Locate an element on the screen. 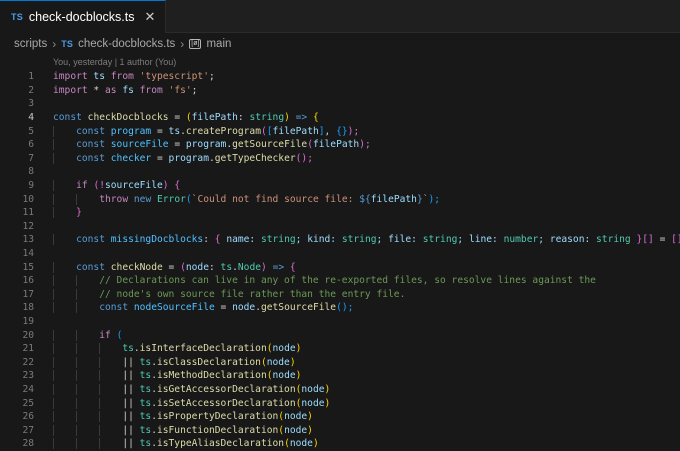  line-number: 22 is located at coordinates (28, 362).